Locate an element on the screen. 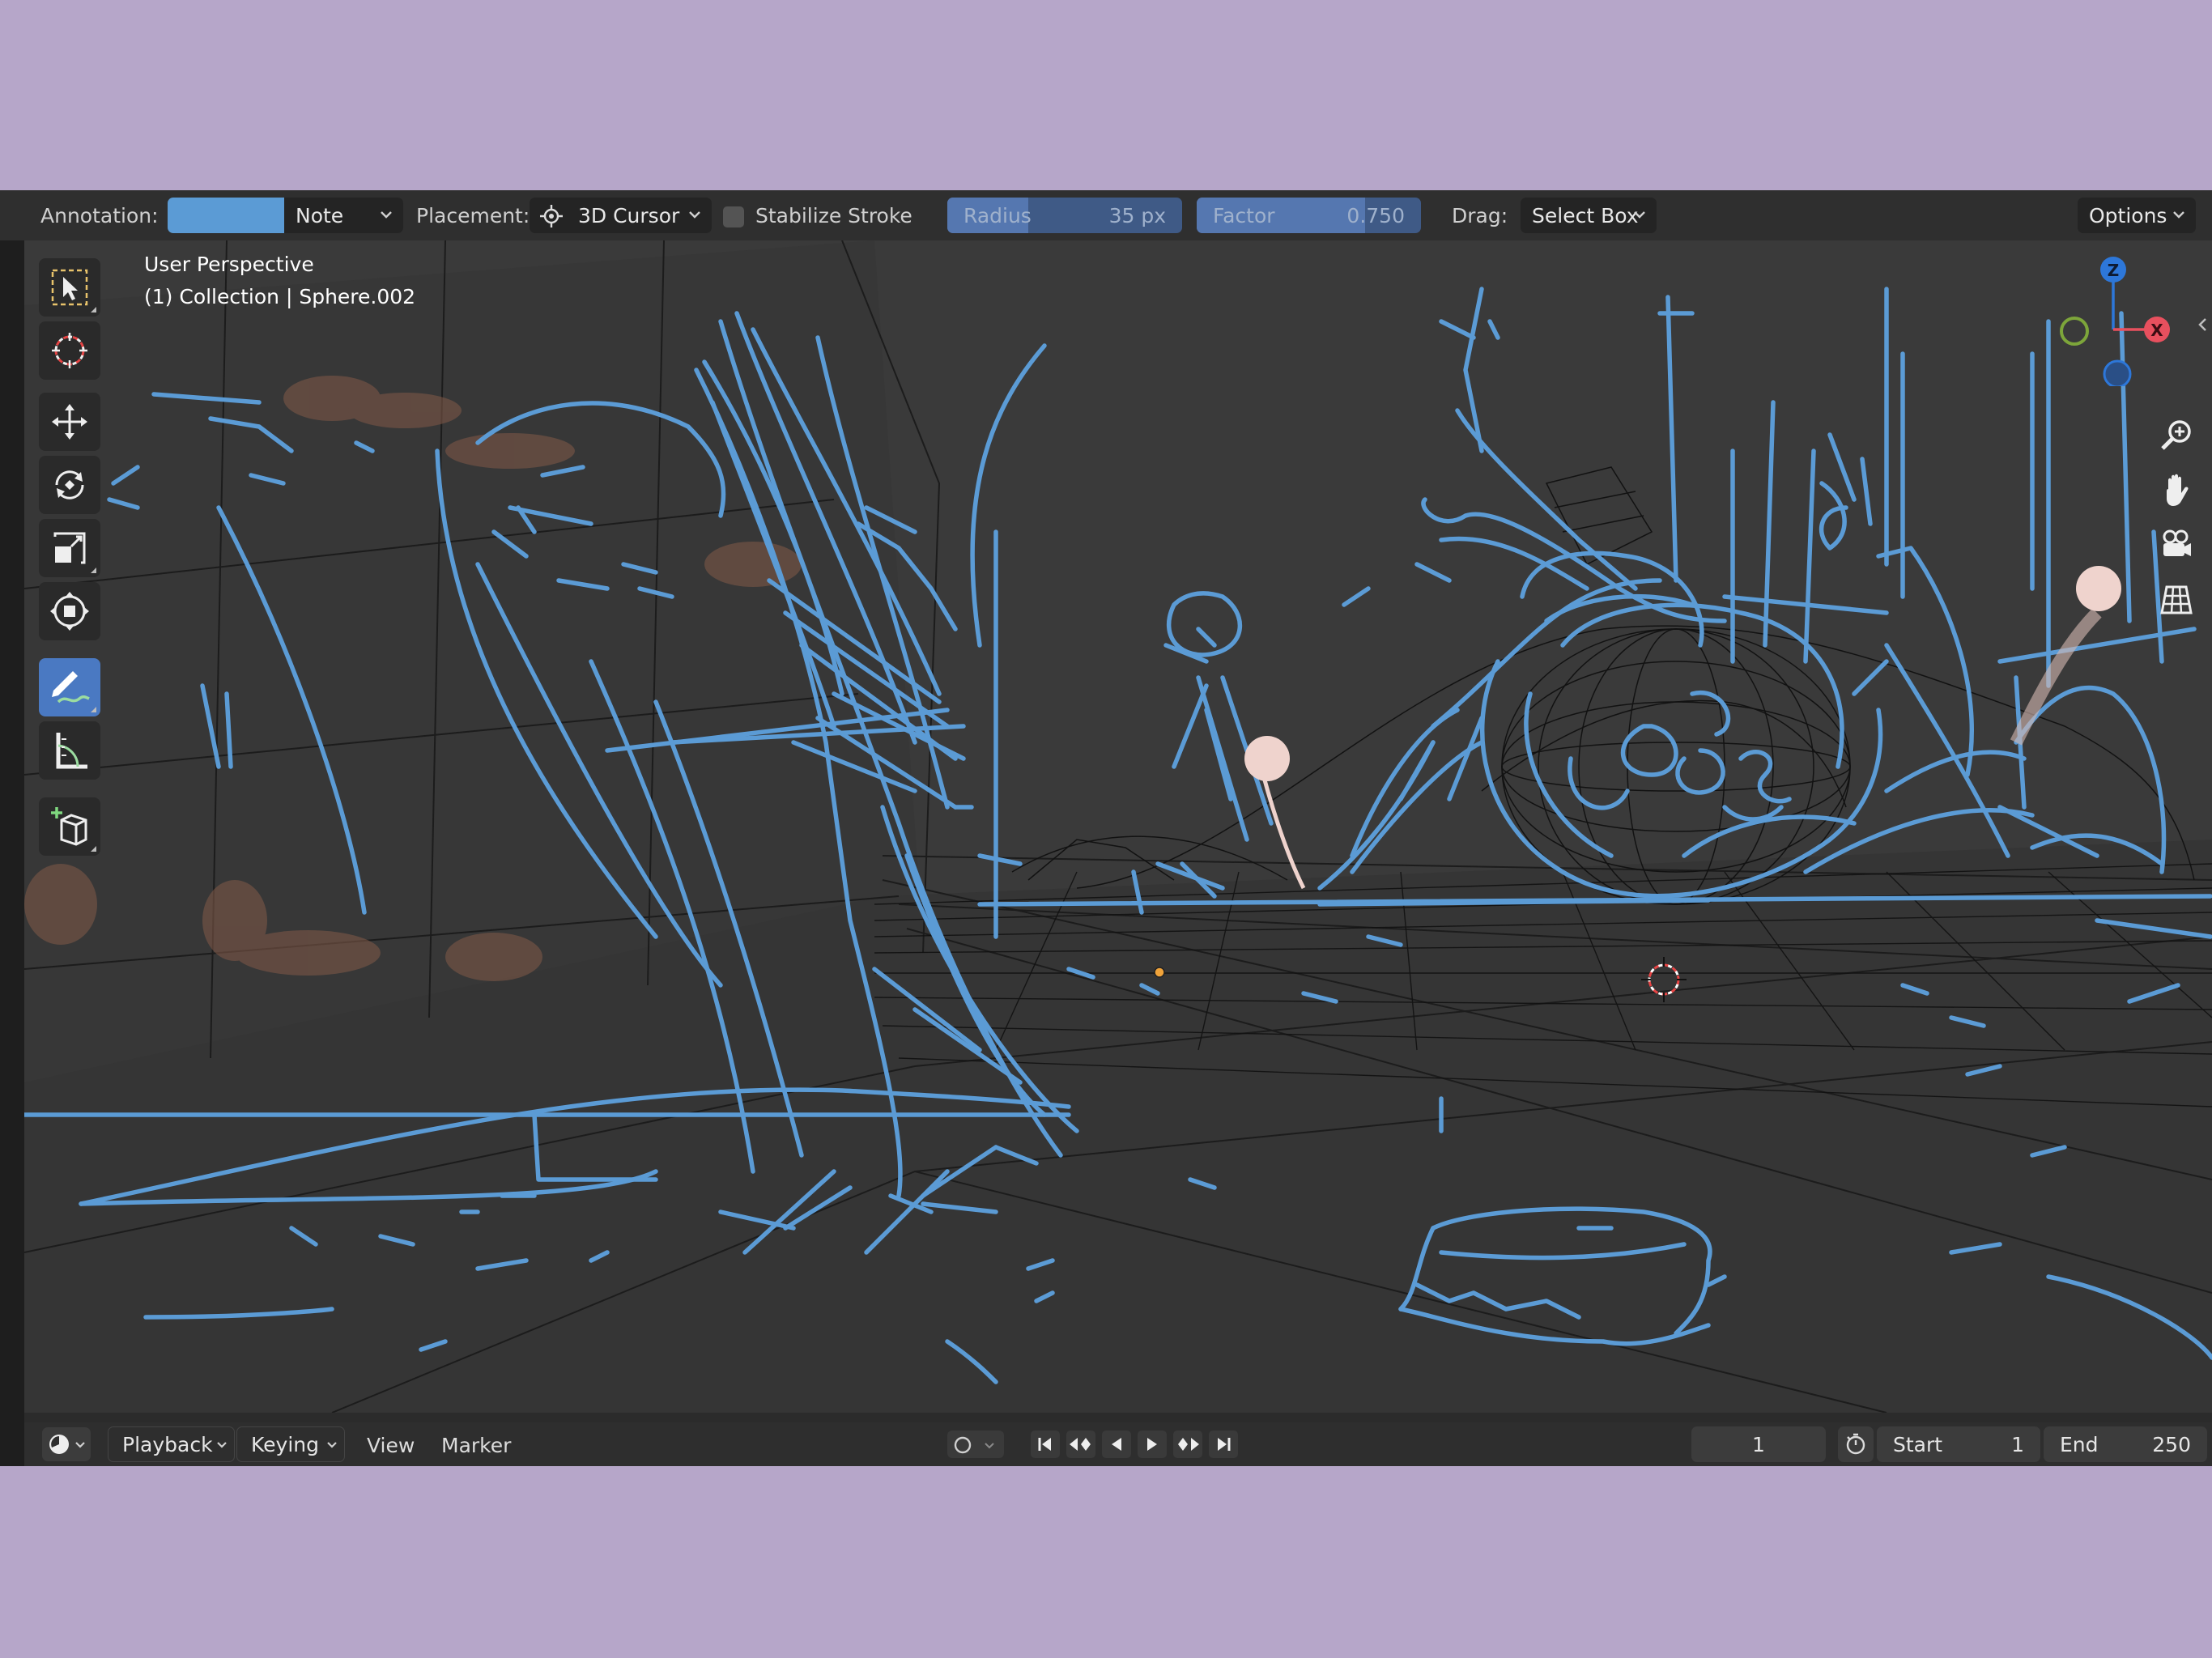  z-axis-label: Z is located at coordinates (2114, 270).